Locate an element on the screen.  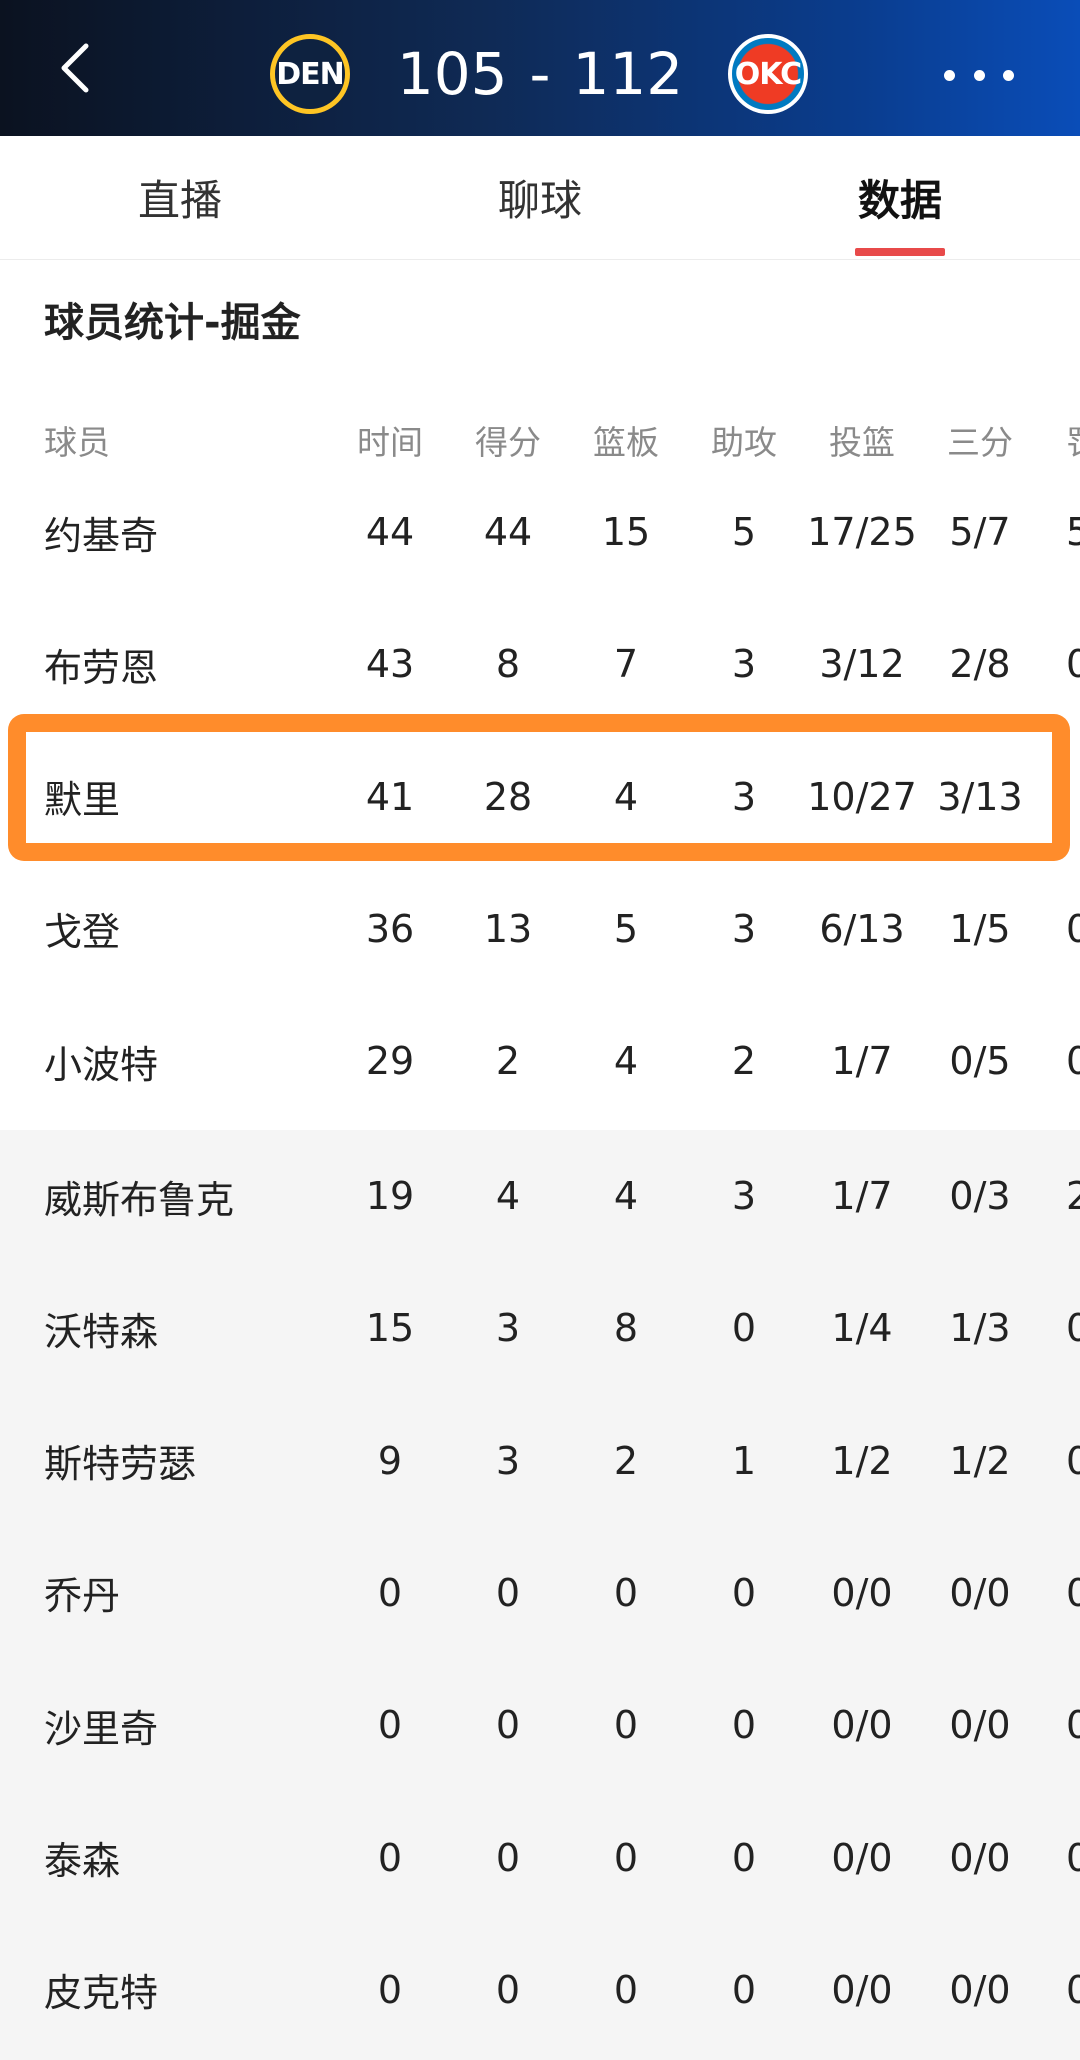
player-name: 默里 is located at coordinates (82, 800).